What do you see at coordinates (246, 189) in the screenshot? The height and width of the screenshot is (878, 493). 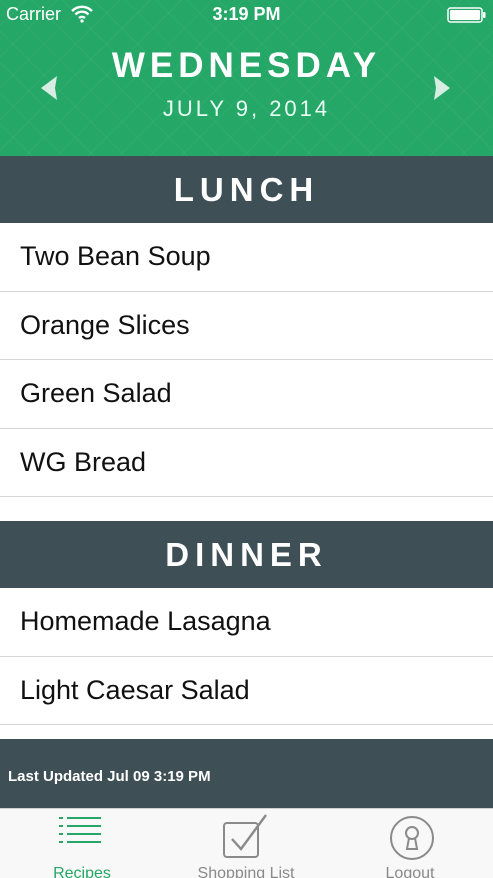 I see `lunch-section-header: LUNCH` at bounding box center [246, 189].